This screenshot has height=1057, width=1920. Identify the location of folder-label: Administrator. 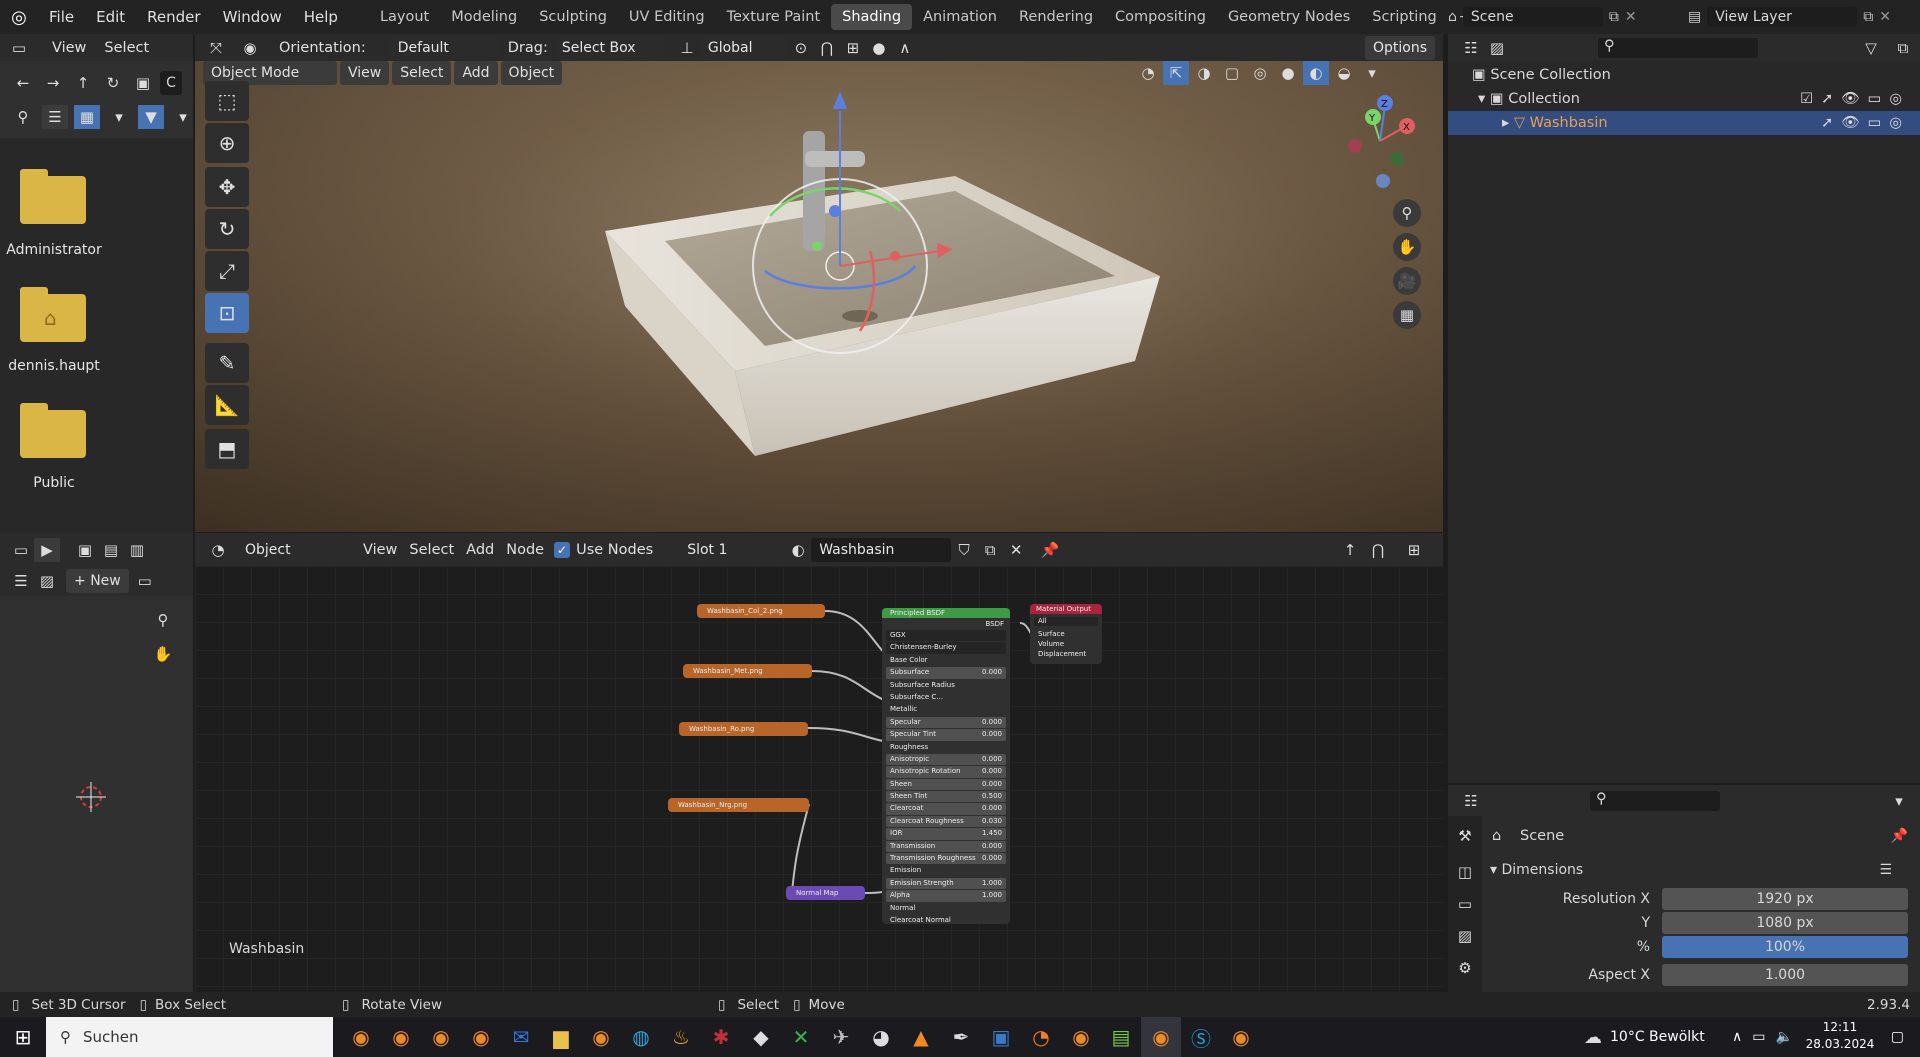
(54, 250).